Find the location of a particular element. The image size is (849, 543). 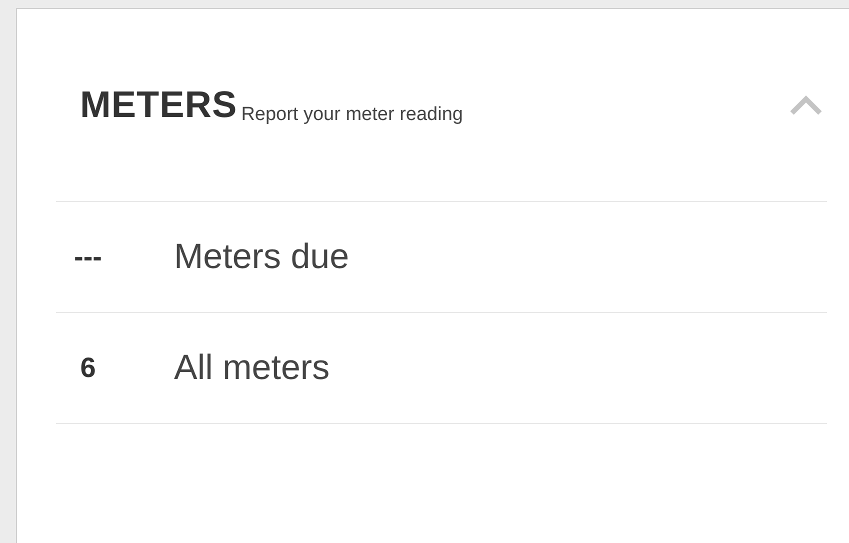

meter-link: Meters due is located at coordinates (262, 257).